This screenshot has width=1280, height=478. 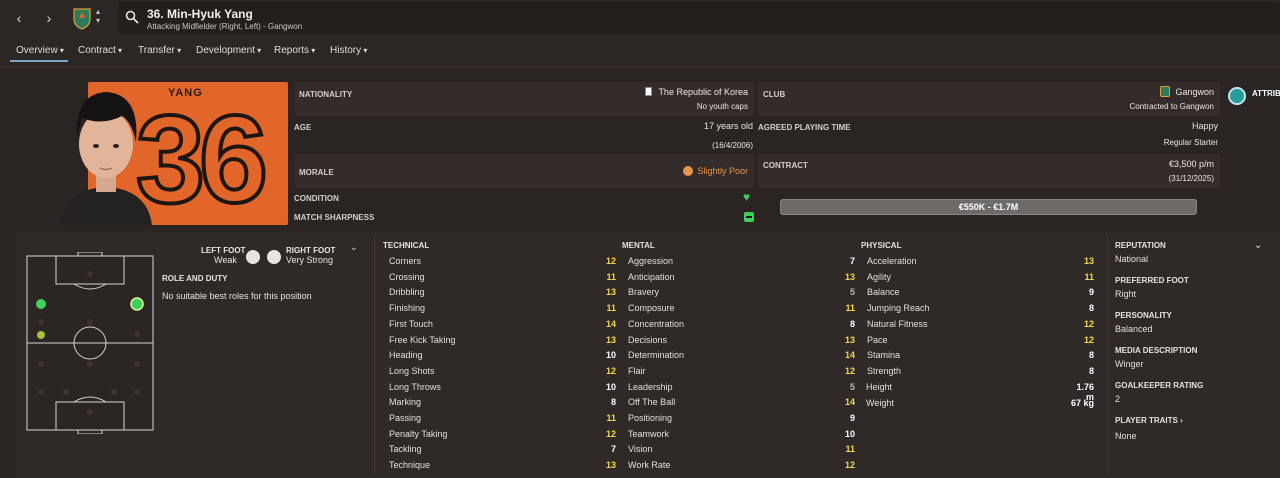 What do you see at coordinates (656, 355) in the screenshot?
I see `mental-attribute-name: Determination` at bounding box center [656, 355].